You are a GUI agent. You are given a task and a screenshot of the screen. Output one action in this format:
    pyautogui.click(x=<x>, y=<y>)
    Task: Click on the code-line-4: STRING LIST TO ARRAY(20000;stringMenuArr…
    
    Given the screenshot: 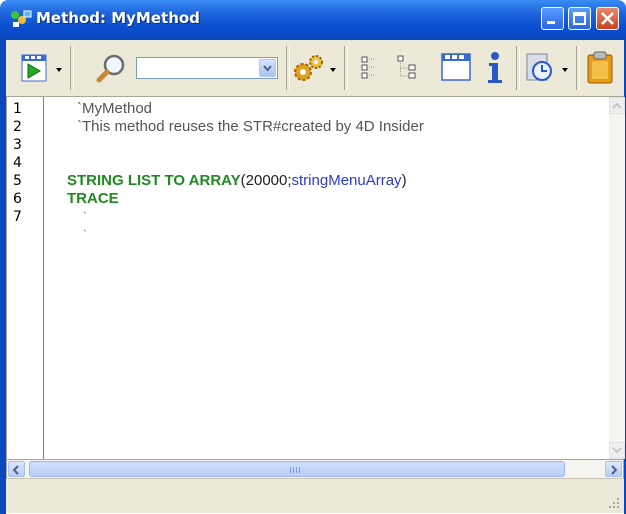 What is the action you would take?
    pyautogui.click(x=237, y=181)
    